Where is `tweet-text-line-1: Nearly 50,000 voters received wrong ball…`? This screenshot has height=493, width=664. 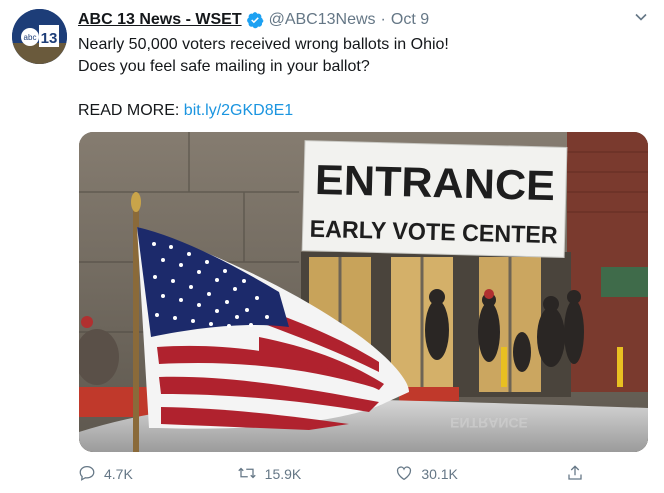 tweet-text-line-1: Nearly 50,000 voters received wrong ball… is located at coordinates (263, 44).